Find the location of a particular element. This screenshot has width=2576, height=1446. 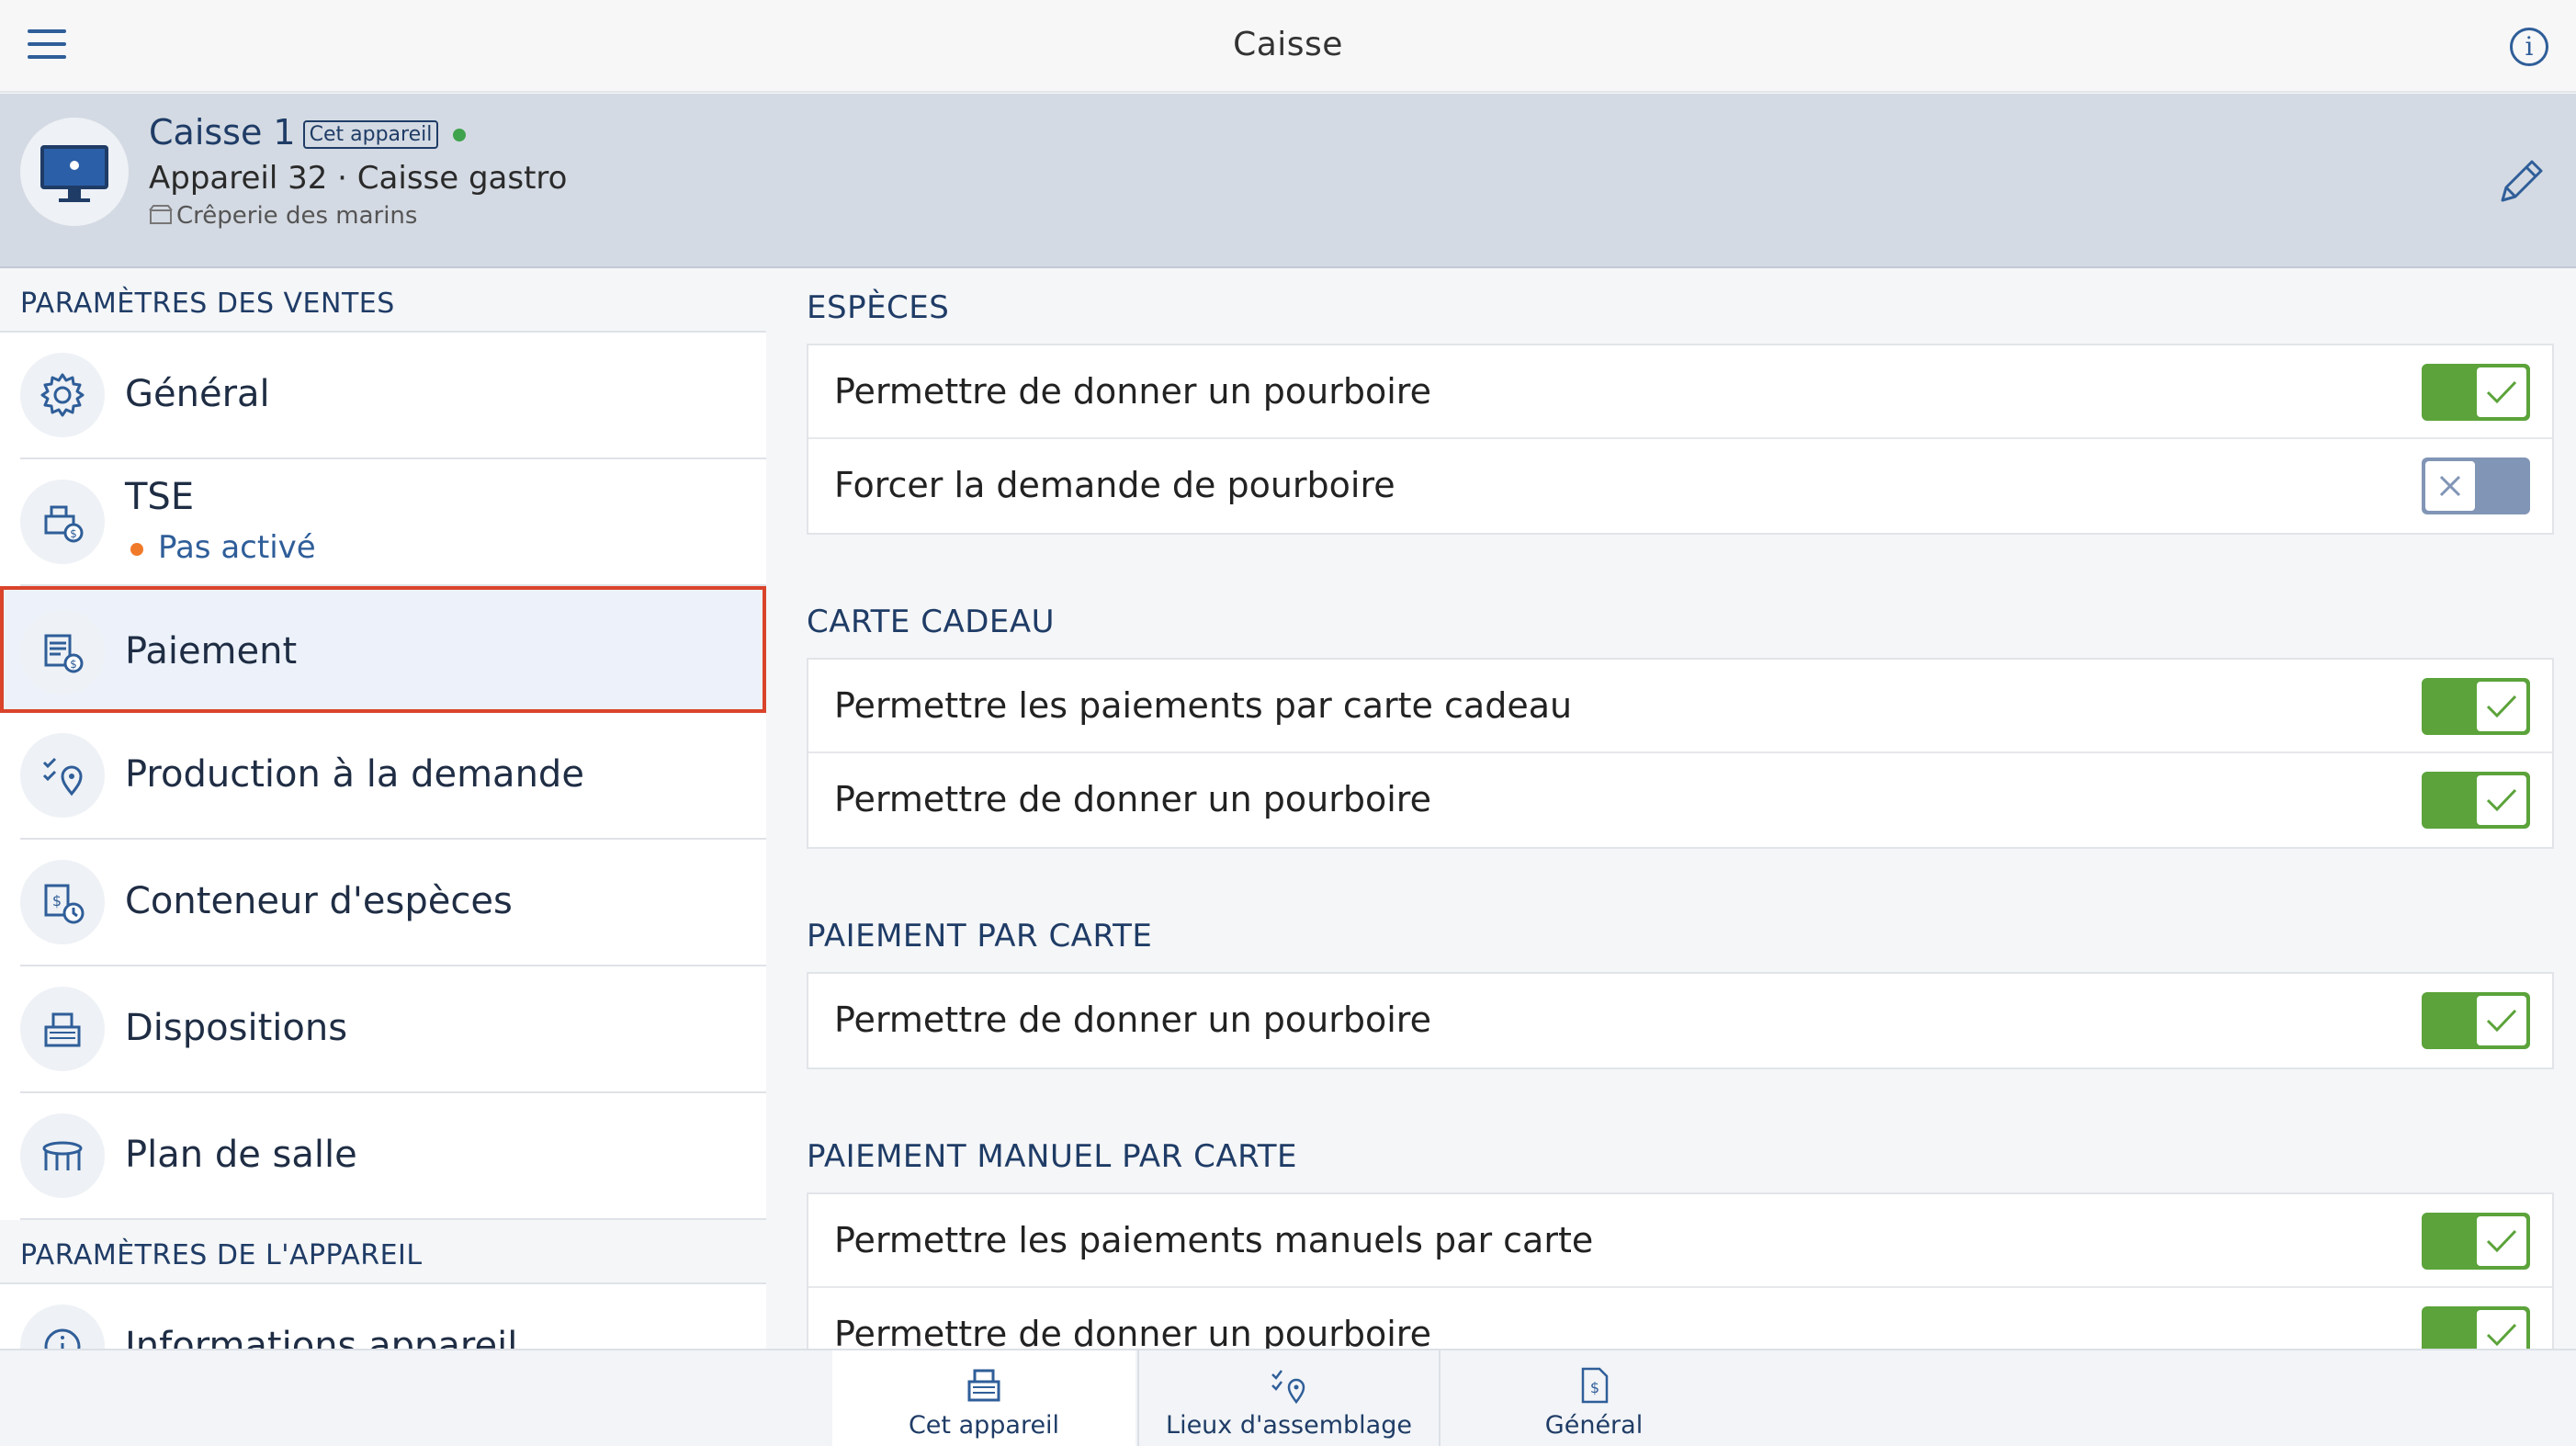

online-status-dot is located at coordinates (460, 134).